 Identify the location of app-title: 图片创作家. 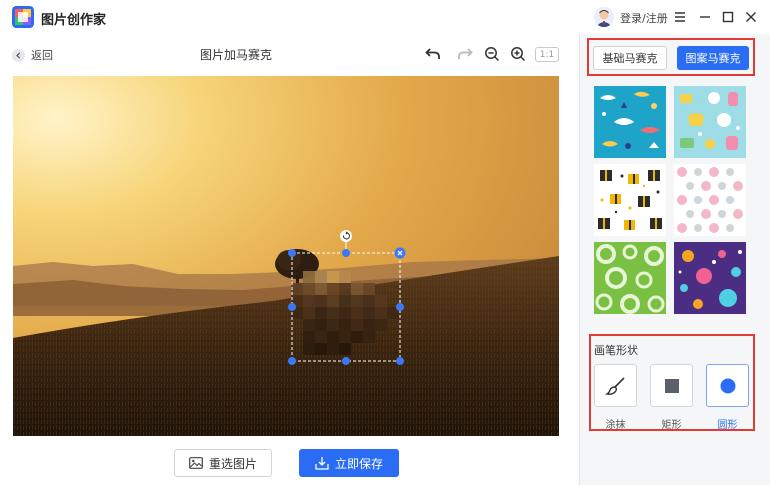
(74, 20).